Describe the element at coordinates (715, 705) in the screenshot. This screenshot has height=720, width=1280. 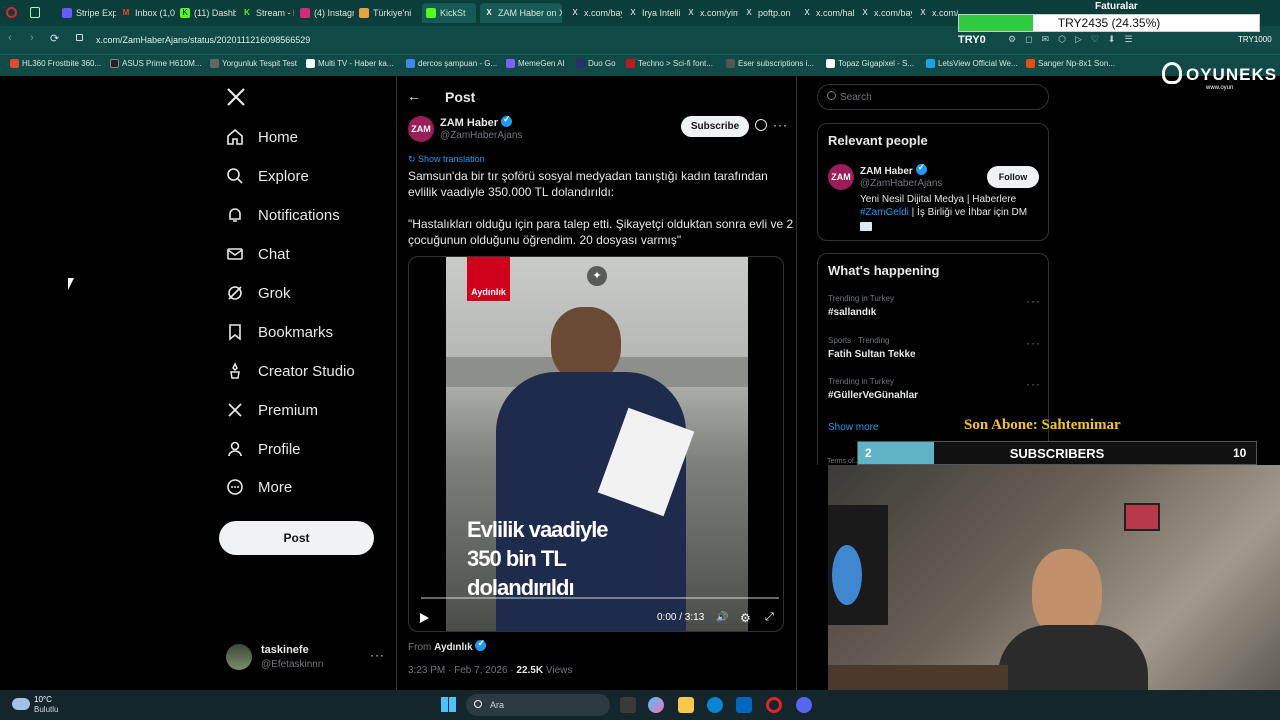
I see `edge-icon` at that location.